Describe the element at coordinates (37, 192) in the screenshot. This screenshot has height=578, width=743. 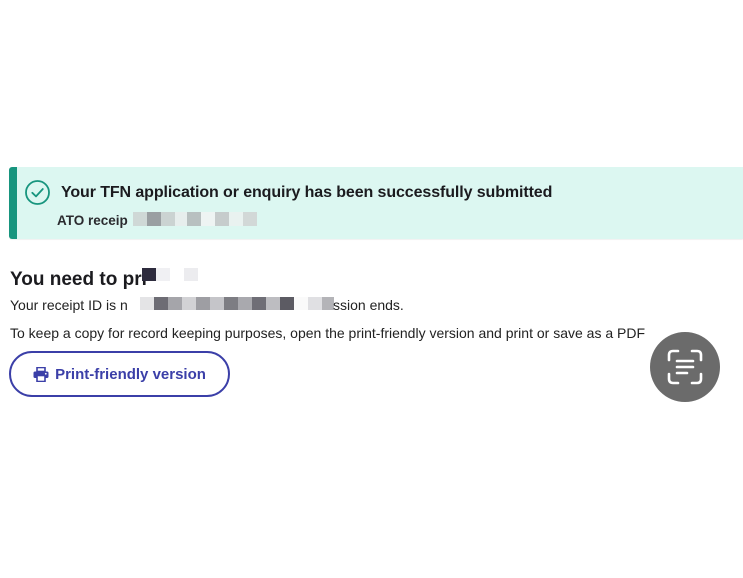
I see `check-circle-icon` at that location.